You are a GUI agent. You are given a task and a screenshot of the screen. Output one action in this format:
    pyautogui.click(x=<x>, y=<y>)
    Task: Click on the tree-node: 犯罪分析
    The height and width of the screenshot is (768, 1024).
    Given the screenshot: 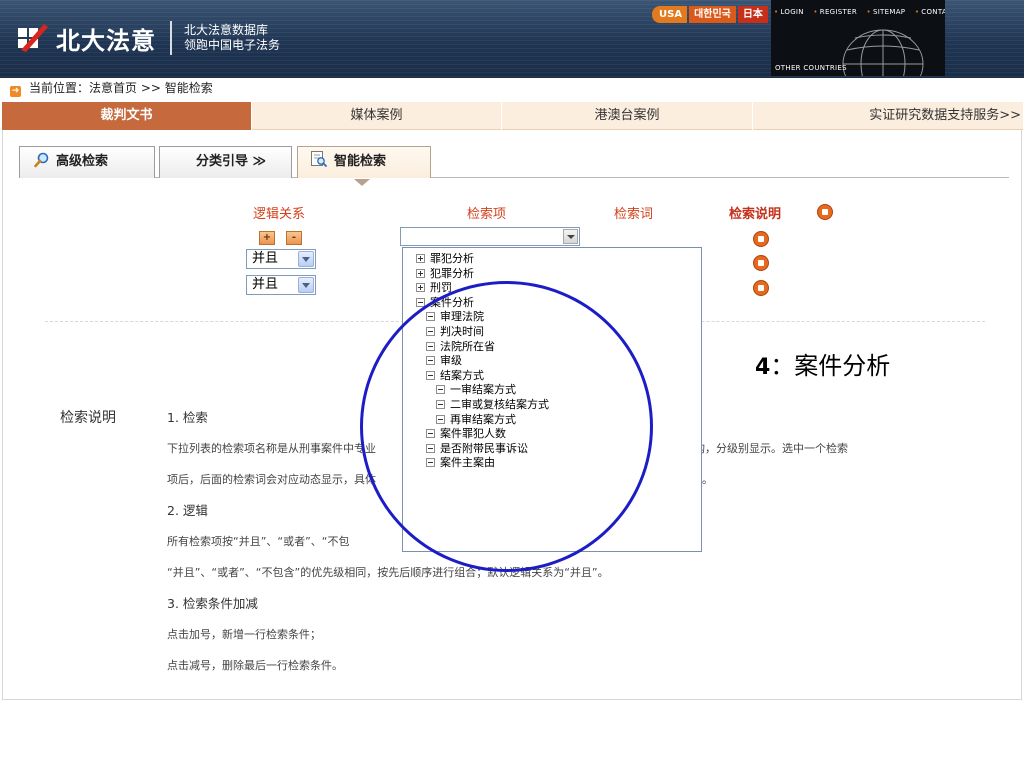 What is the action you would take?
    pyautogui.click(x=558, y=274)
    